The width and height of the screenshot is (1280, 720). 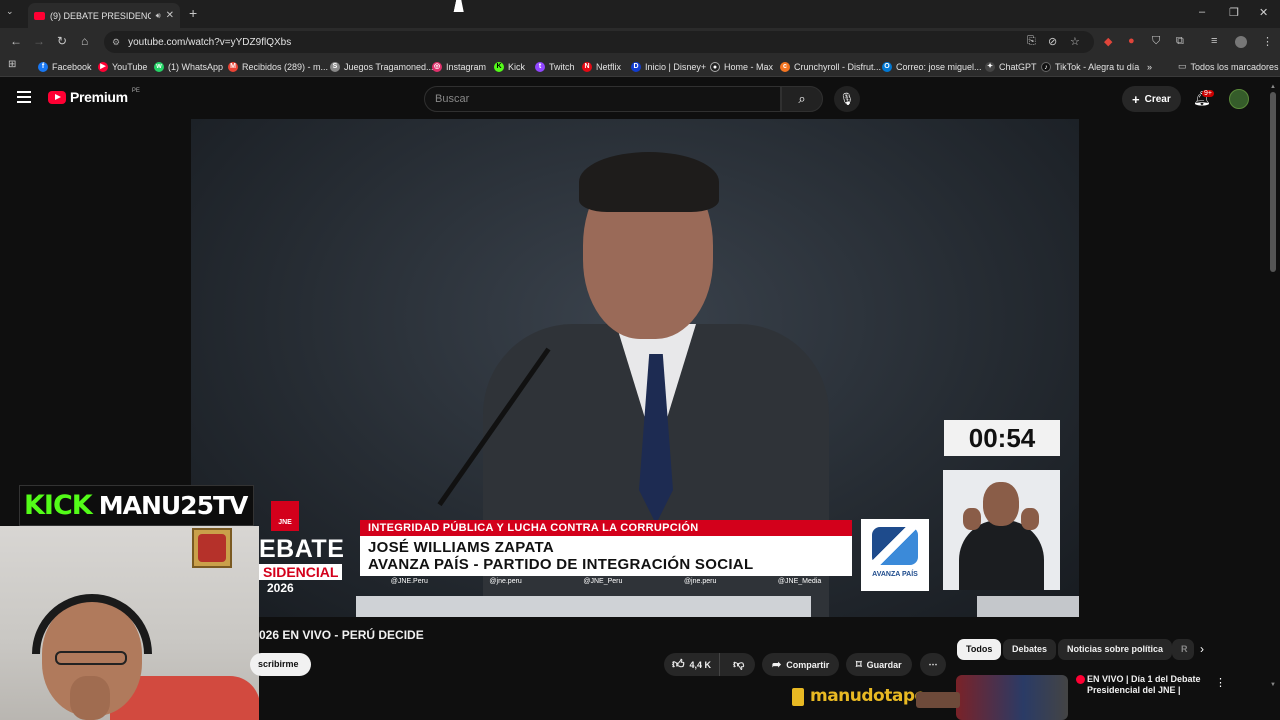 I want to click on social-x: @JNE_Peru, so click(x=603, y=581).